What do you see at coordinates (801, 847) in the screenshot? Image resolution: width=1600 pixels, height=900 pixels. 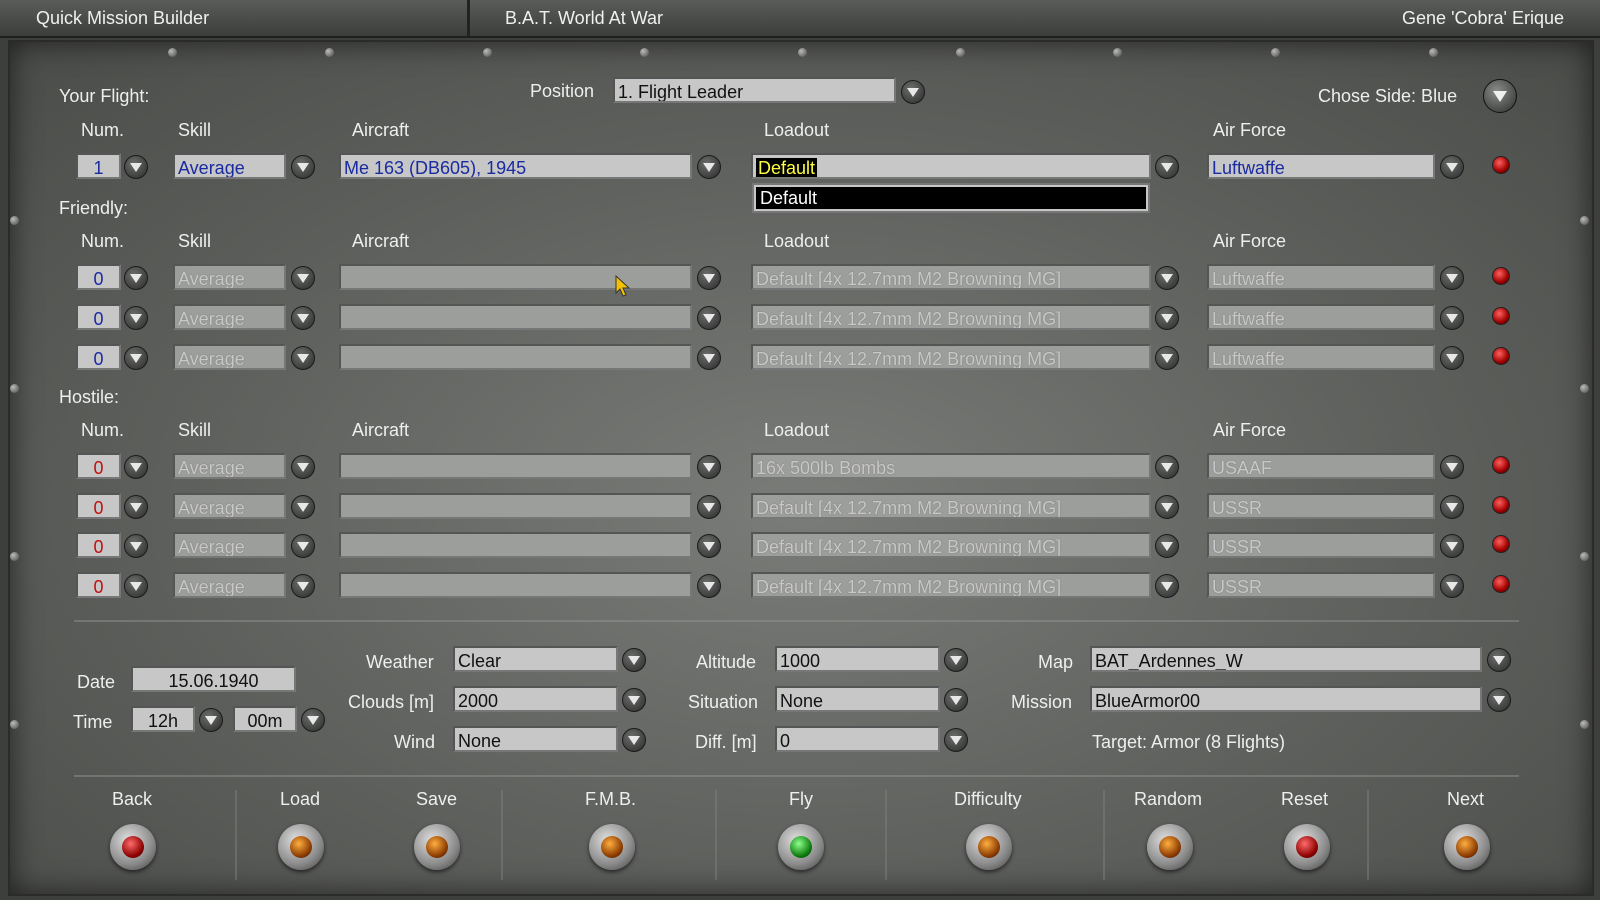 I see `fly-button` at bounding box center [801, 847].